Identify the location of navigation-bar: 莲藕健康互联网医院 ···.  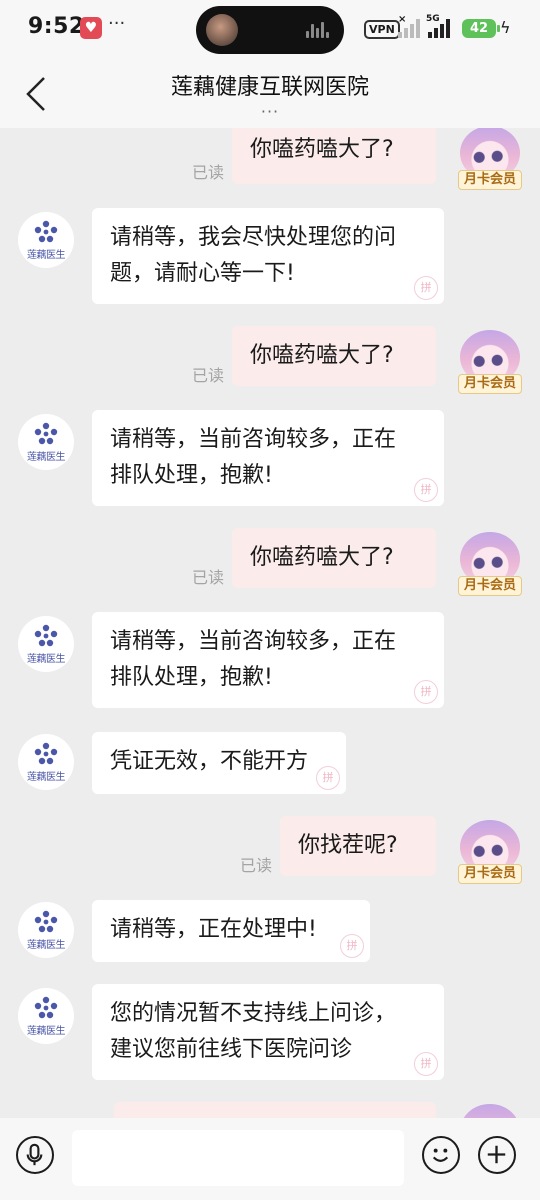
(270, 94).